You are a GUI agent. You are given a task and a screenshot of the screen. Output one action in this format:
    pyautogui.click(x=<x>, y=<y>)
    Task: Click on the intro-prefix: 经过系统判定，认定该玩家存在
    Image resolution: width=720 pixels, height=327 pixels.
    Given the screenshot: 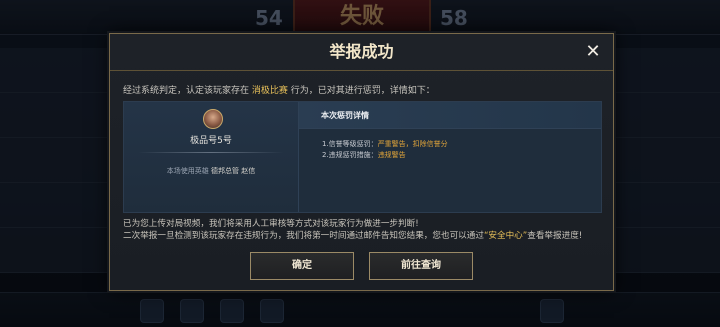 What is the action you would take?
    pyautogui.click(x=186, y=91)
    